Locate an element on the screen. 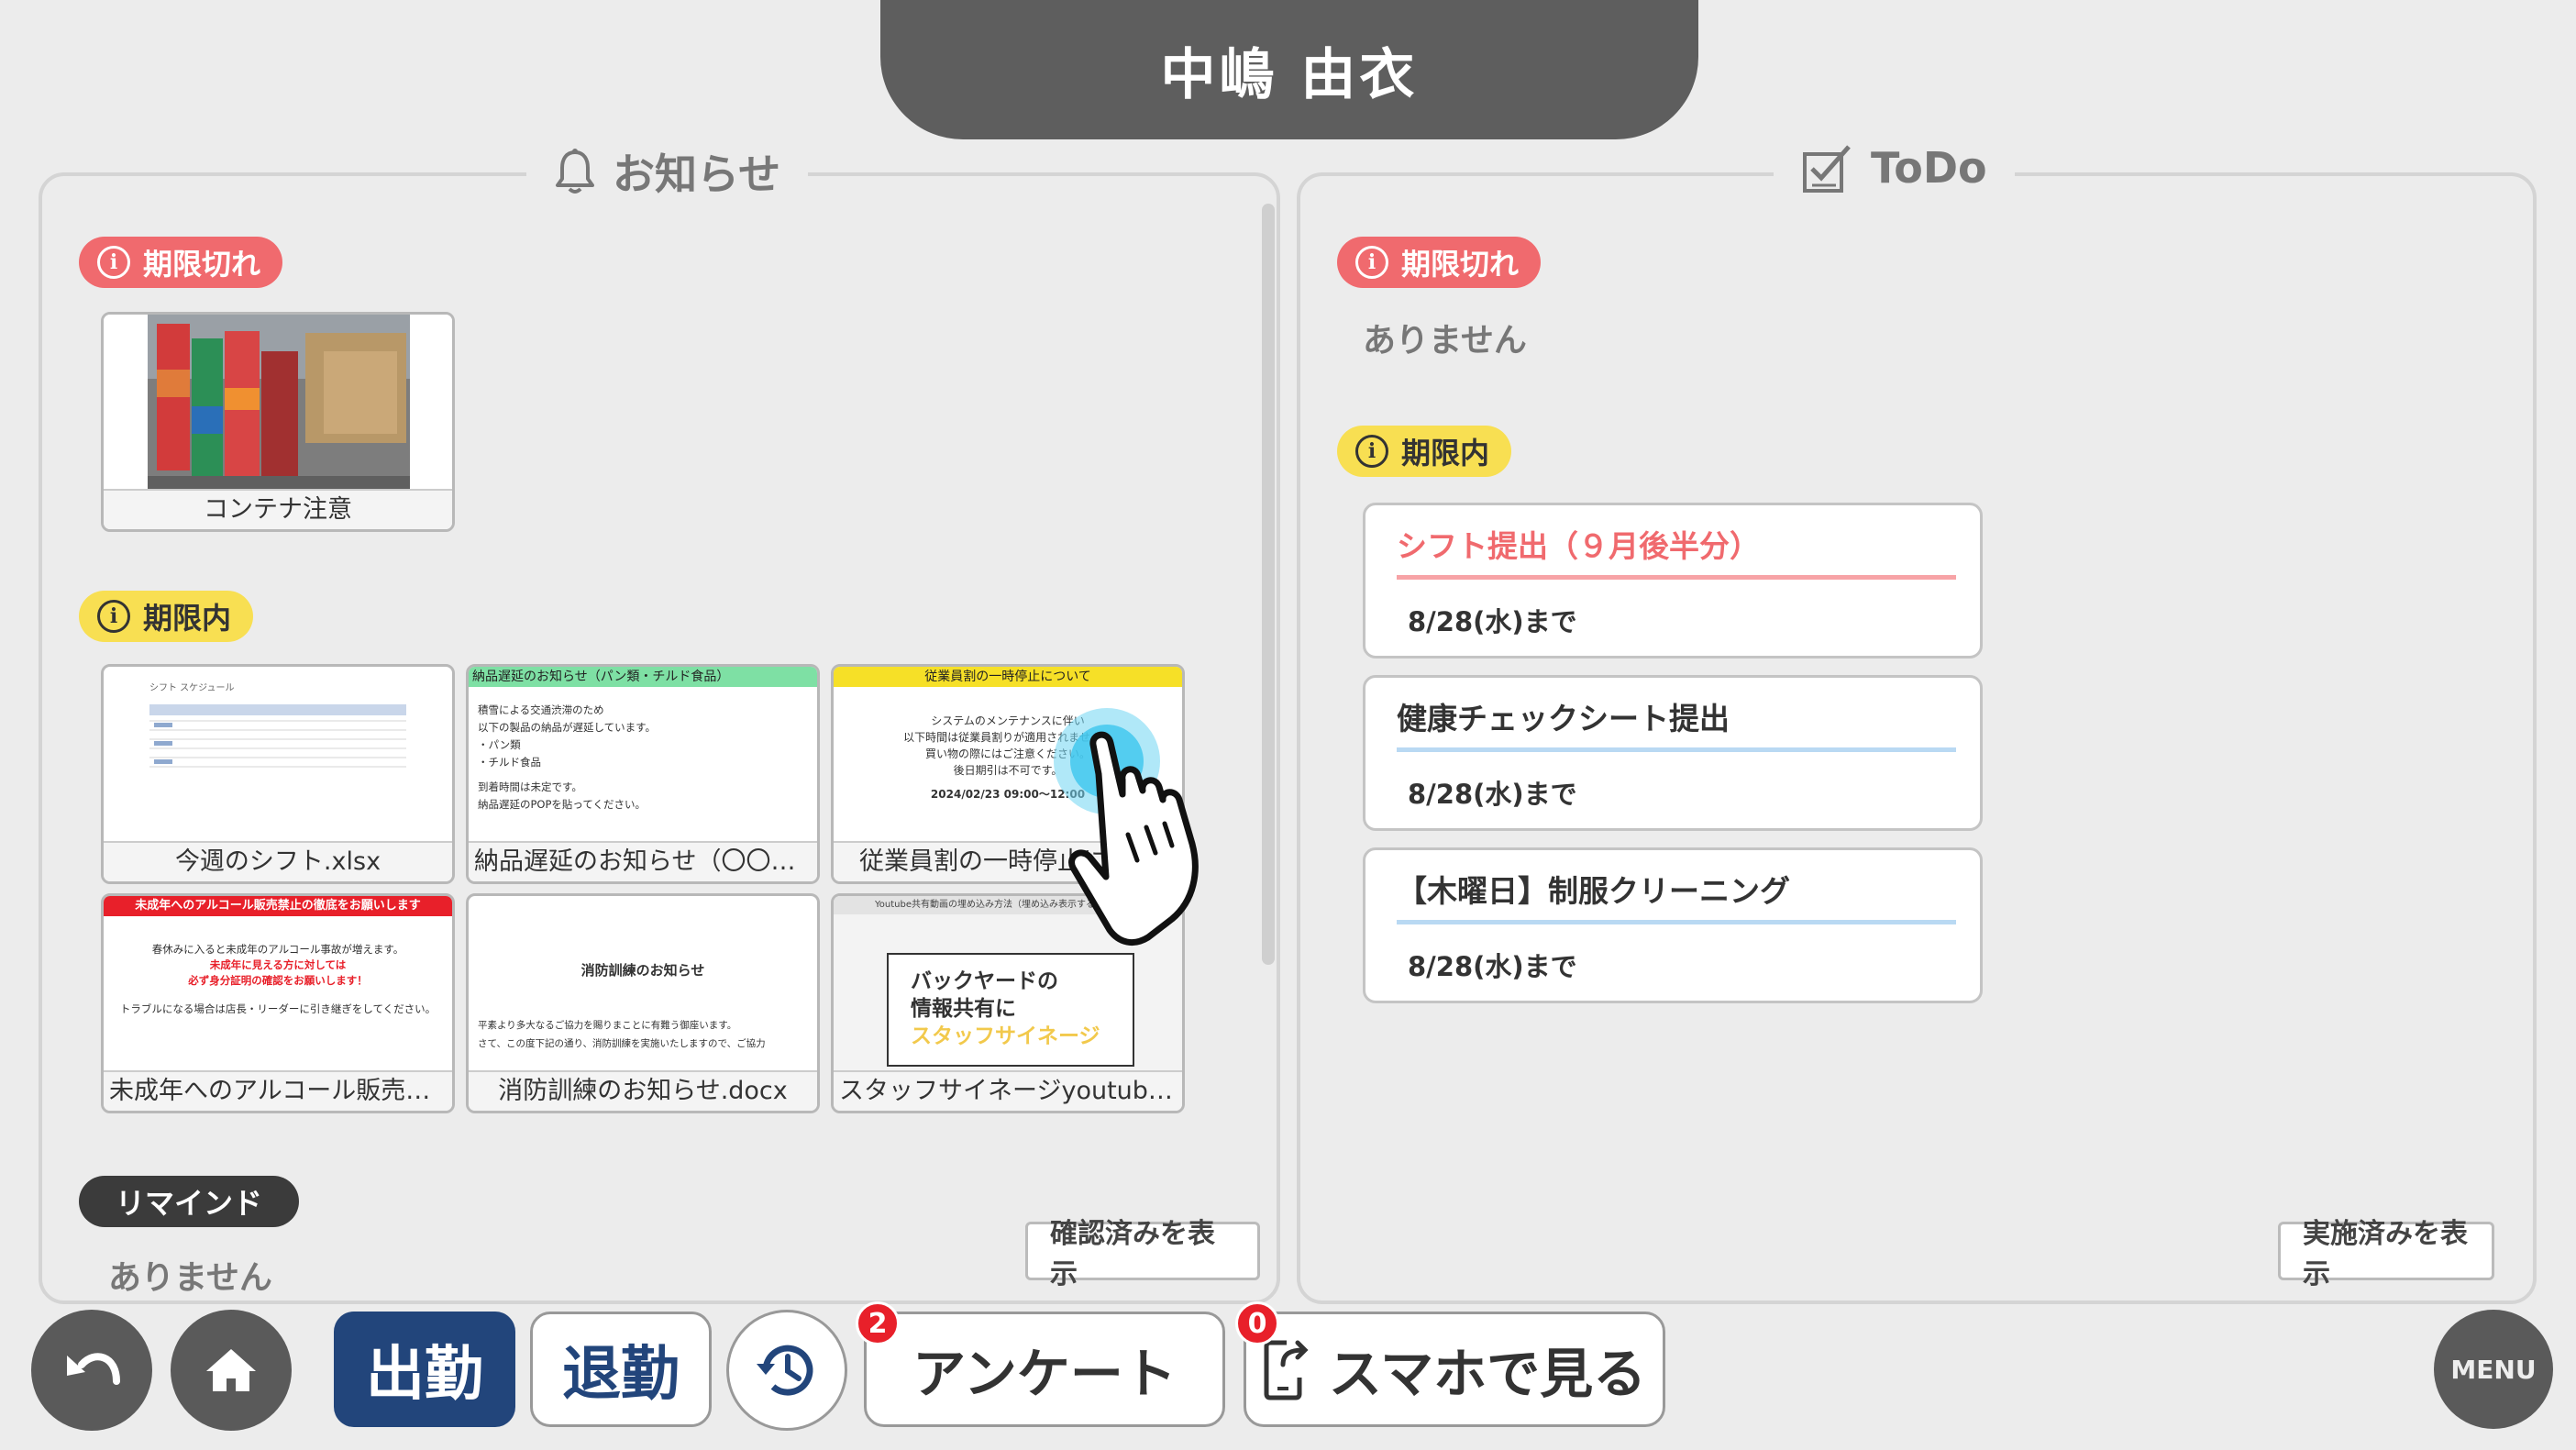  back-arrow-icon is located at coordinates (93, 1369).